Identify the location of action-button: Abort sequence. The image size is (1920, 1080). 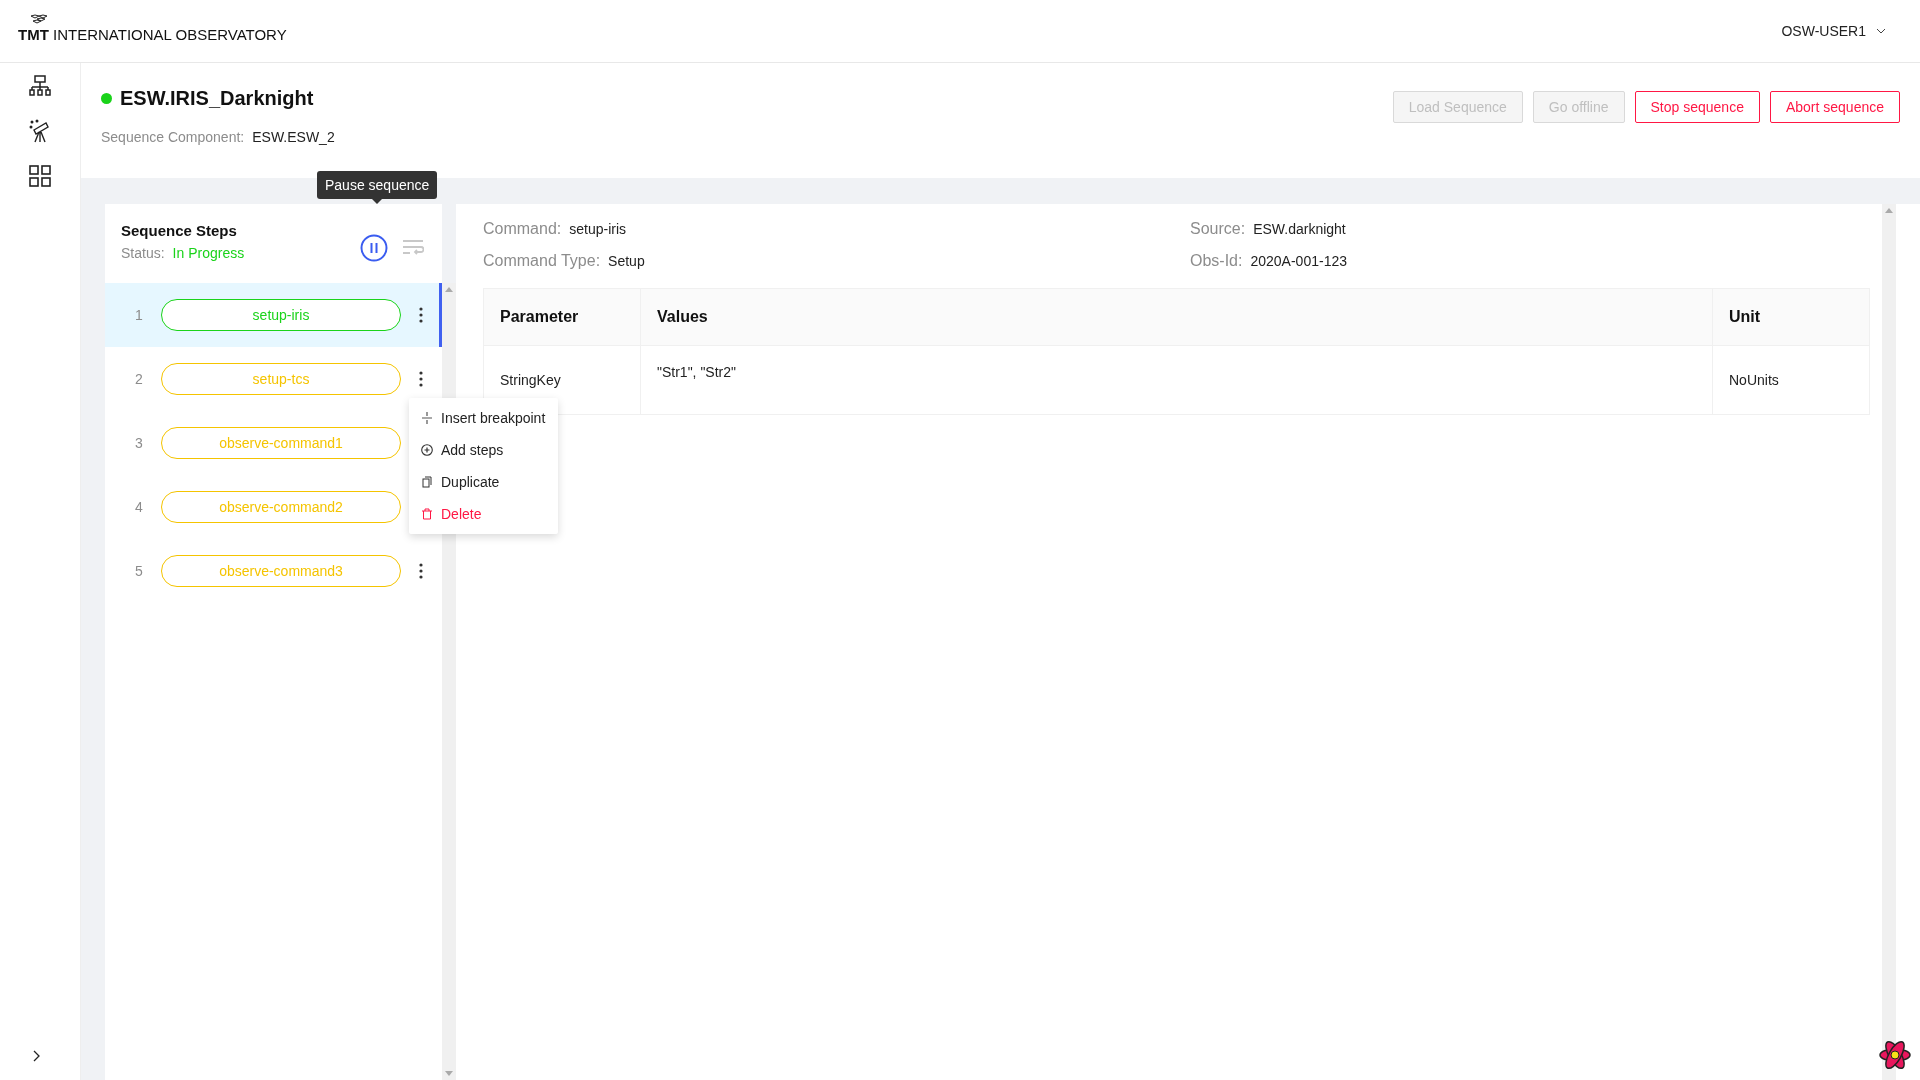
(1834, 107).